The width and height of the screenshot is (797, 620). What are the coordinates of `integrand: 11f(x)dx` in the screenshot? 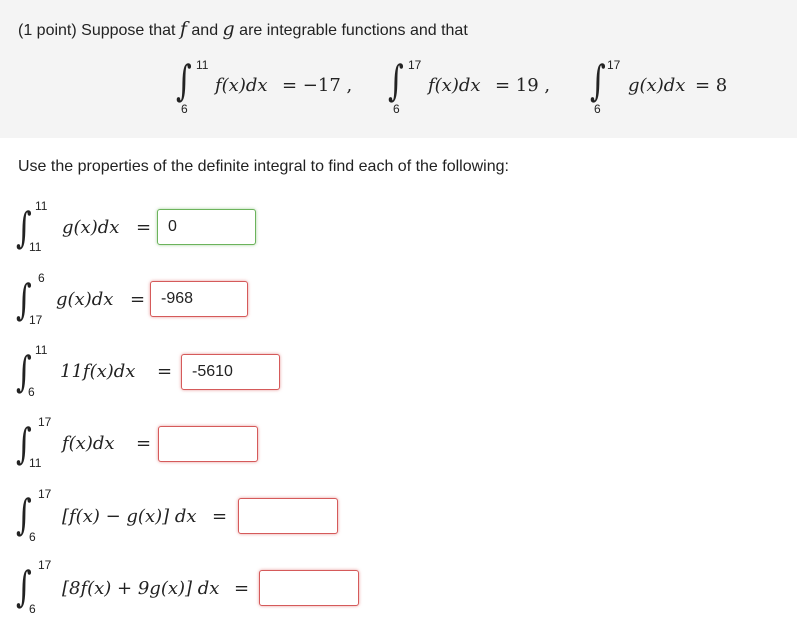 It's located at (98, 371).